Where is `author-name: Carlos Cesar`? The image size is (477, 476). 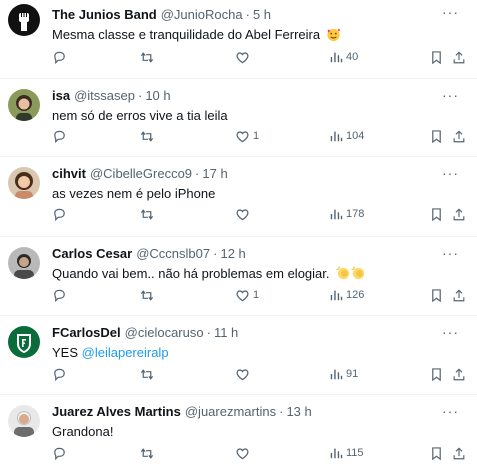 author-name: Carlos Cesar is located at coordinates (92, 253).